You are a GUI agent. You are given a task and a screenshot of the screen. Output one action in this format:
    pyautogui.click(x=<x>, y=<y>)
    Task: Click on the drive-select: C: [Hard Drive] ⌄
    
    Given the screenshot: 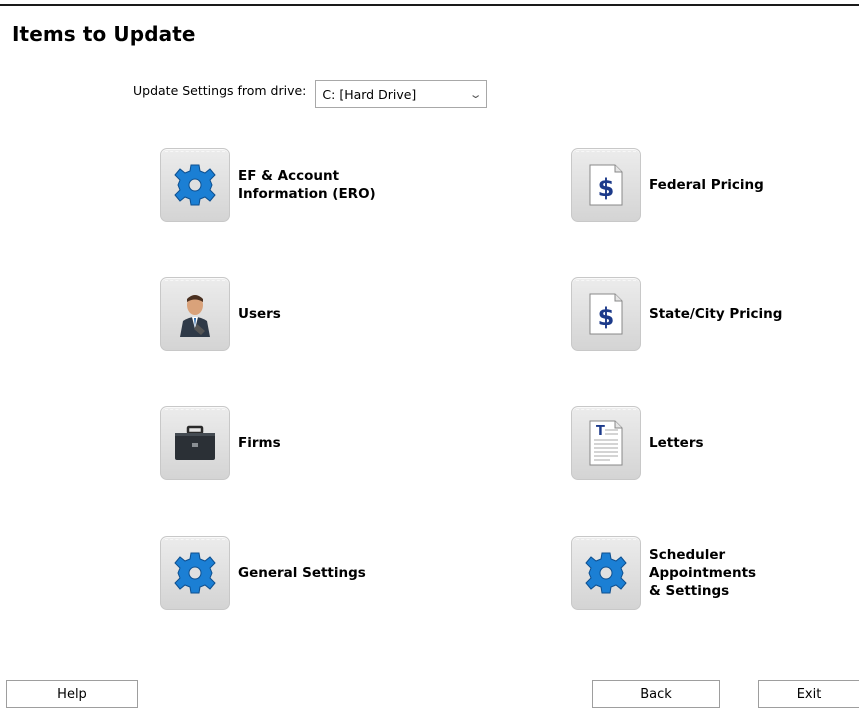 What is the action you would take?
    pyautogui.click(x=401, y=94)
    